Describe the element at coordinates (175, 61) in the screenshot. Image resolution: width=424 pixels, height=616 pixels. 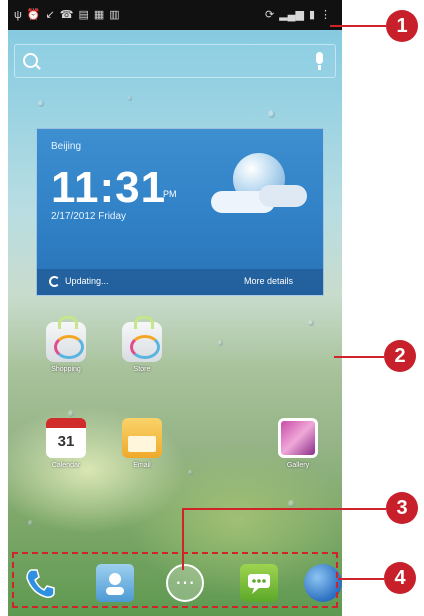
I see `google-search-bar` at that location.